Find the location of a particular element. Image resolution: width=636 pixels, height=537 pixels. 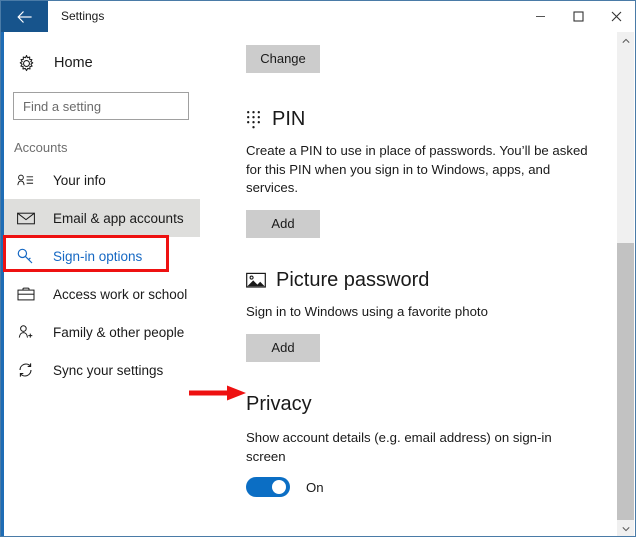

pin-heading: PIN is located at coordinates (430, 119).